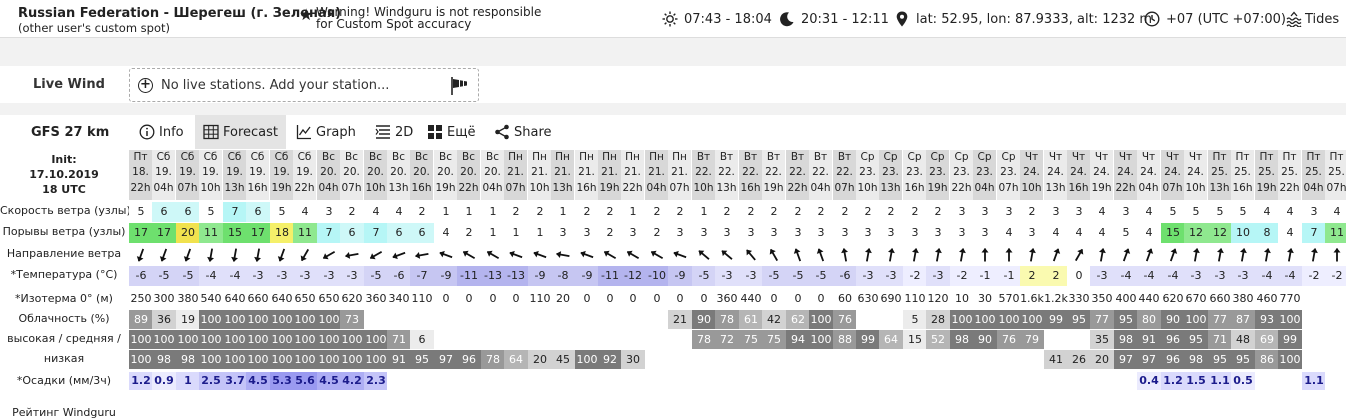 The width and height of the screenshot is (1346, 419). I want to click on header-date: 25., so click(1313, 172).